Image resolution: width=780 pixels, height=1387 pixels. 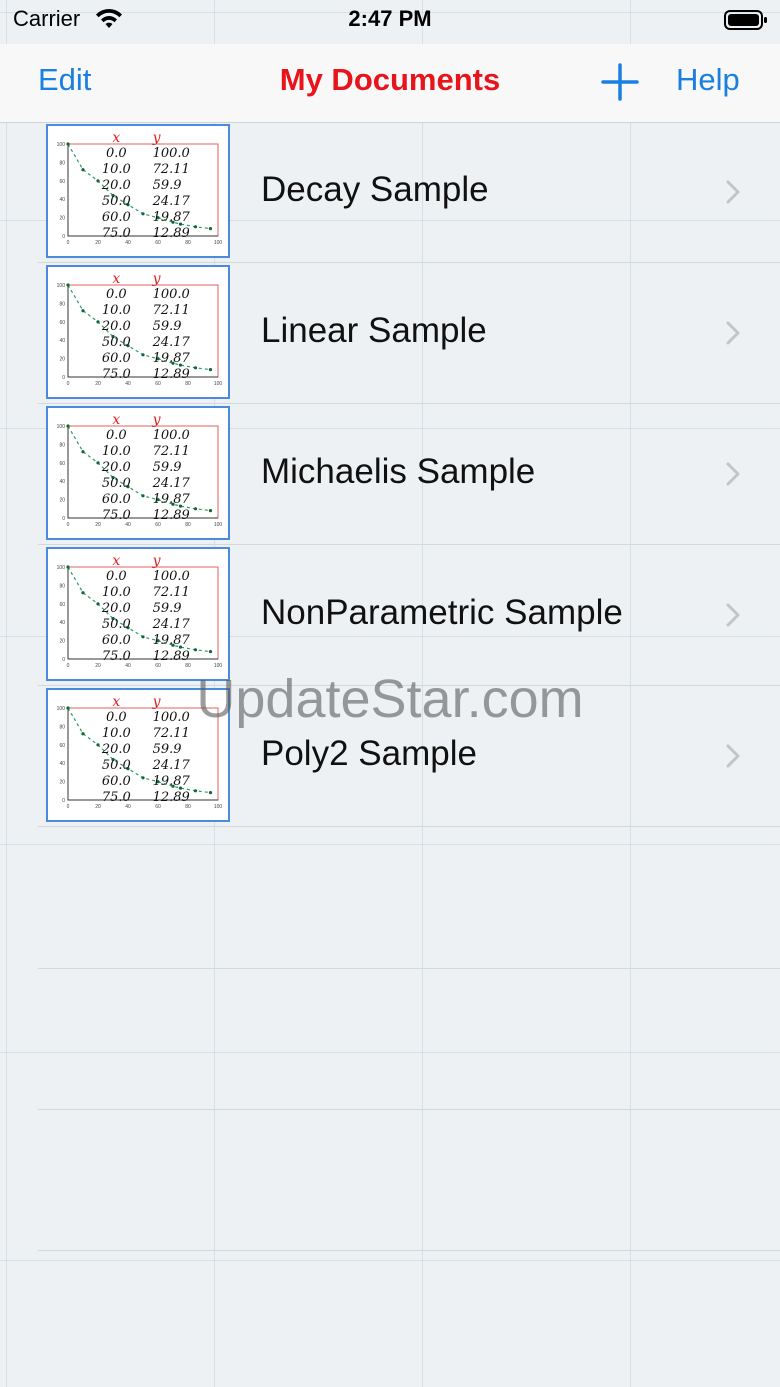 I want to click on edit-button: Edit, so click(x=64, y=80).